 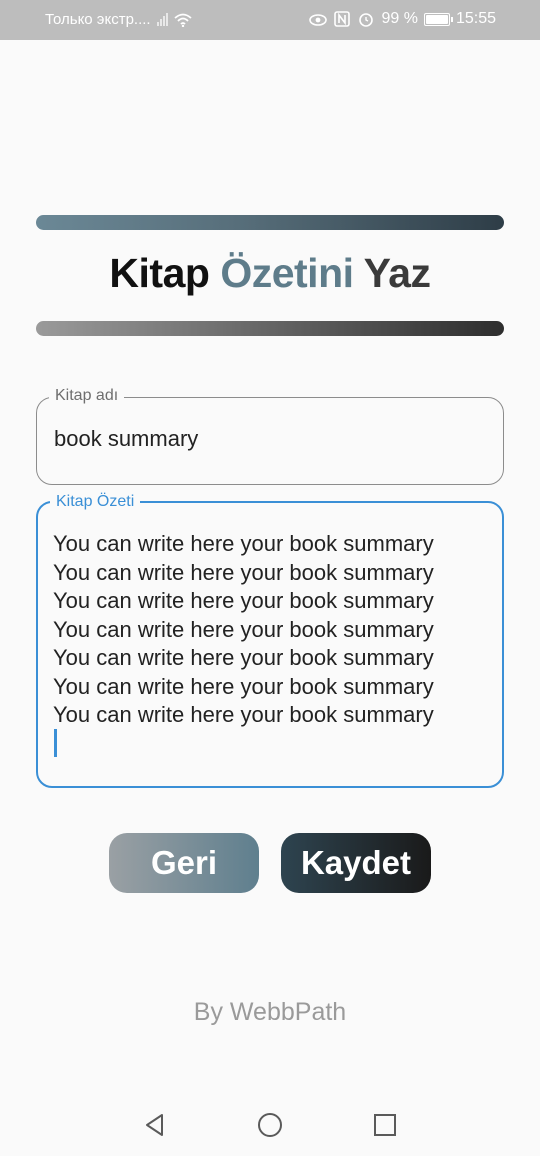 I want to click on book-name-label: Kitap adı, so click(x=87, y=396).